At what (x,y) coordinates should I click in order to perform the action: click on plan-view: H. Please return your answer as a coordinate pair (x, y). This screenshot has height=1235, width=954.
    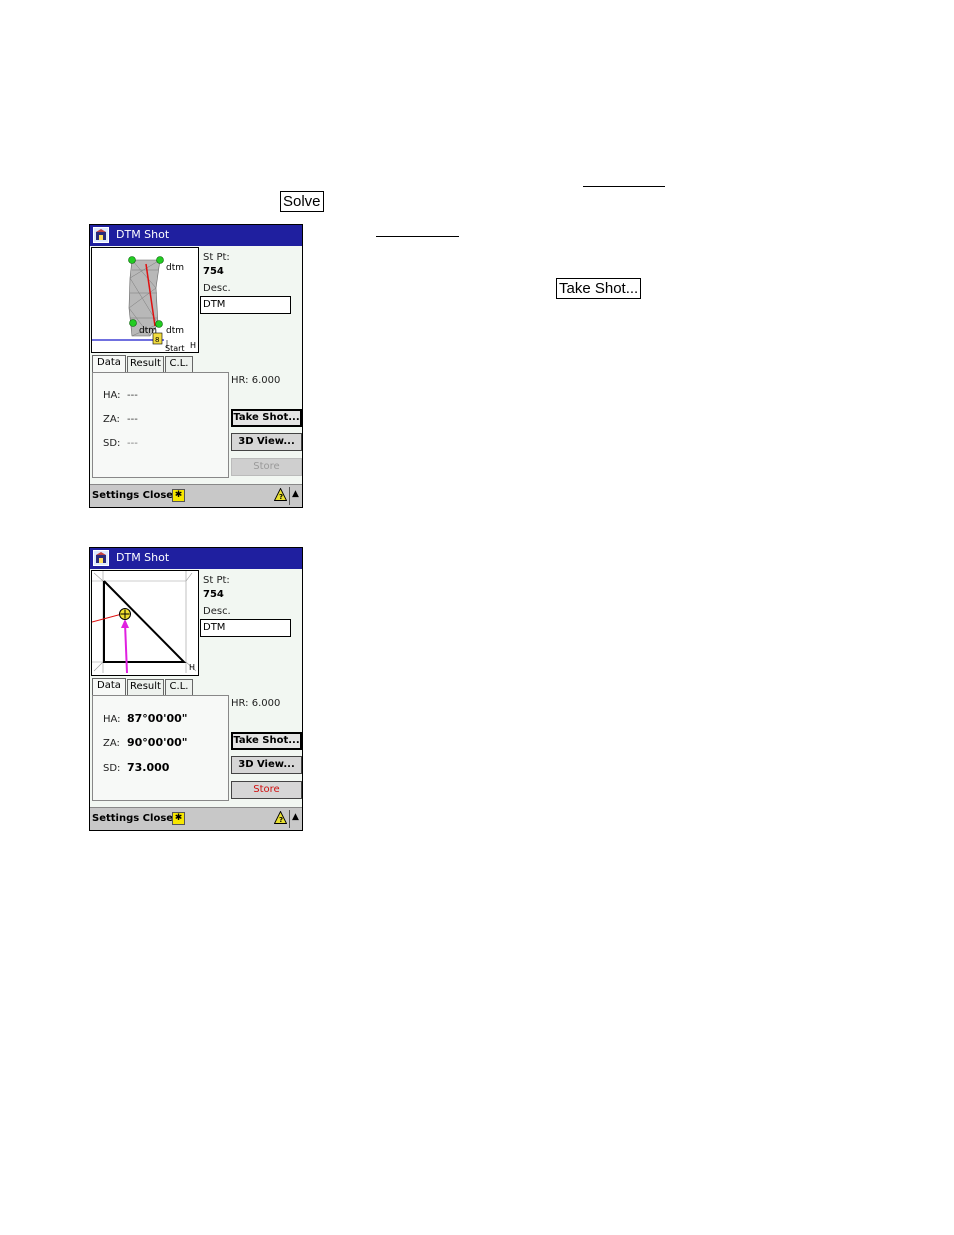
    Looking at the image, I should click on (145, 623).